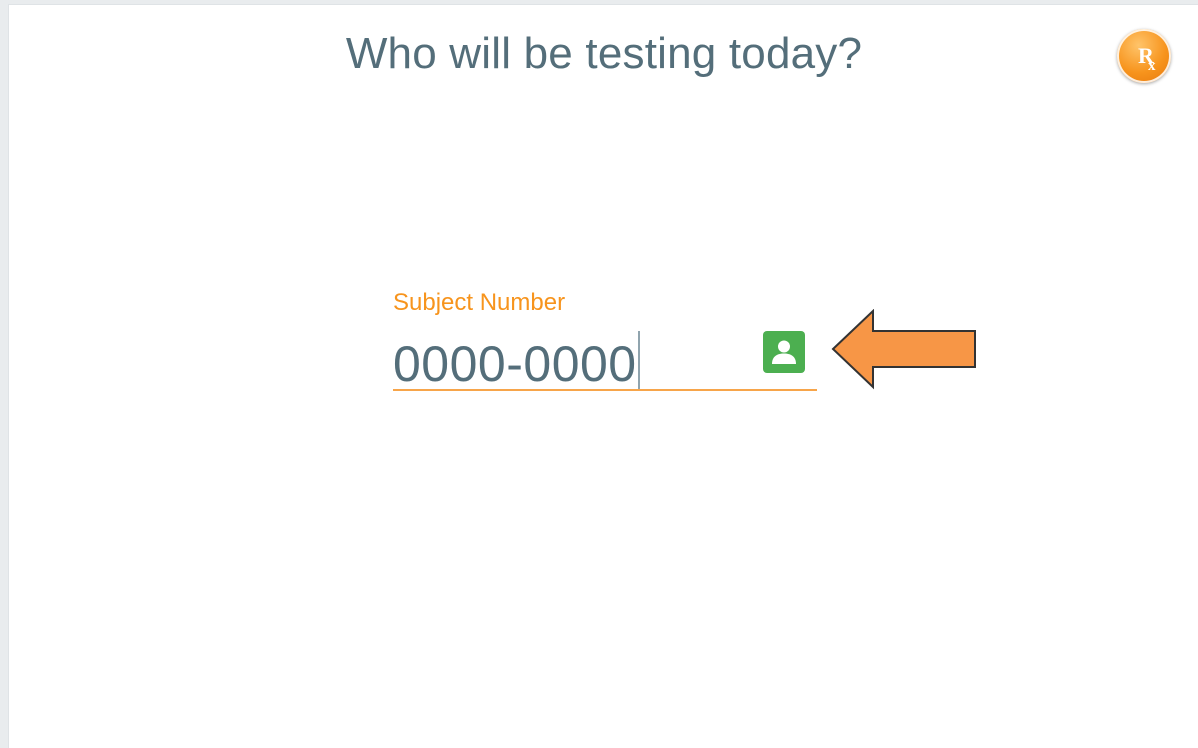 This screenshot has width=1198, height=748. Describe the element at coordinates (479, 302) in the screenshot. I see `subject-number-label: Subject Number` at that location.